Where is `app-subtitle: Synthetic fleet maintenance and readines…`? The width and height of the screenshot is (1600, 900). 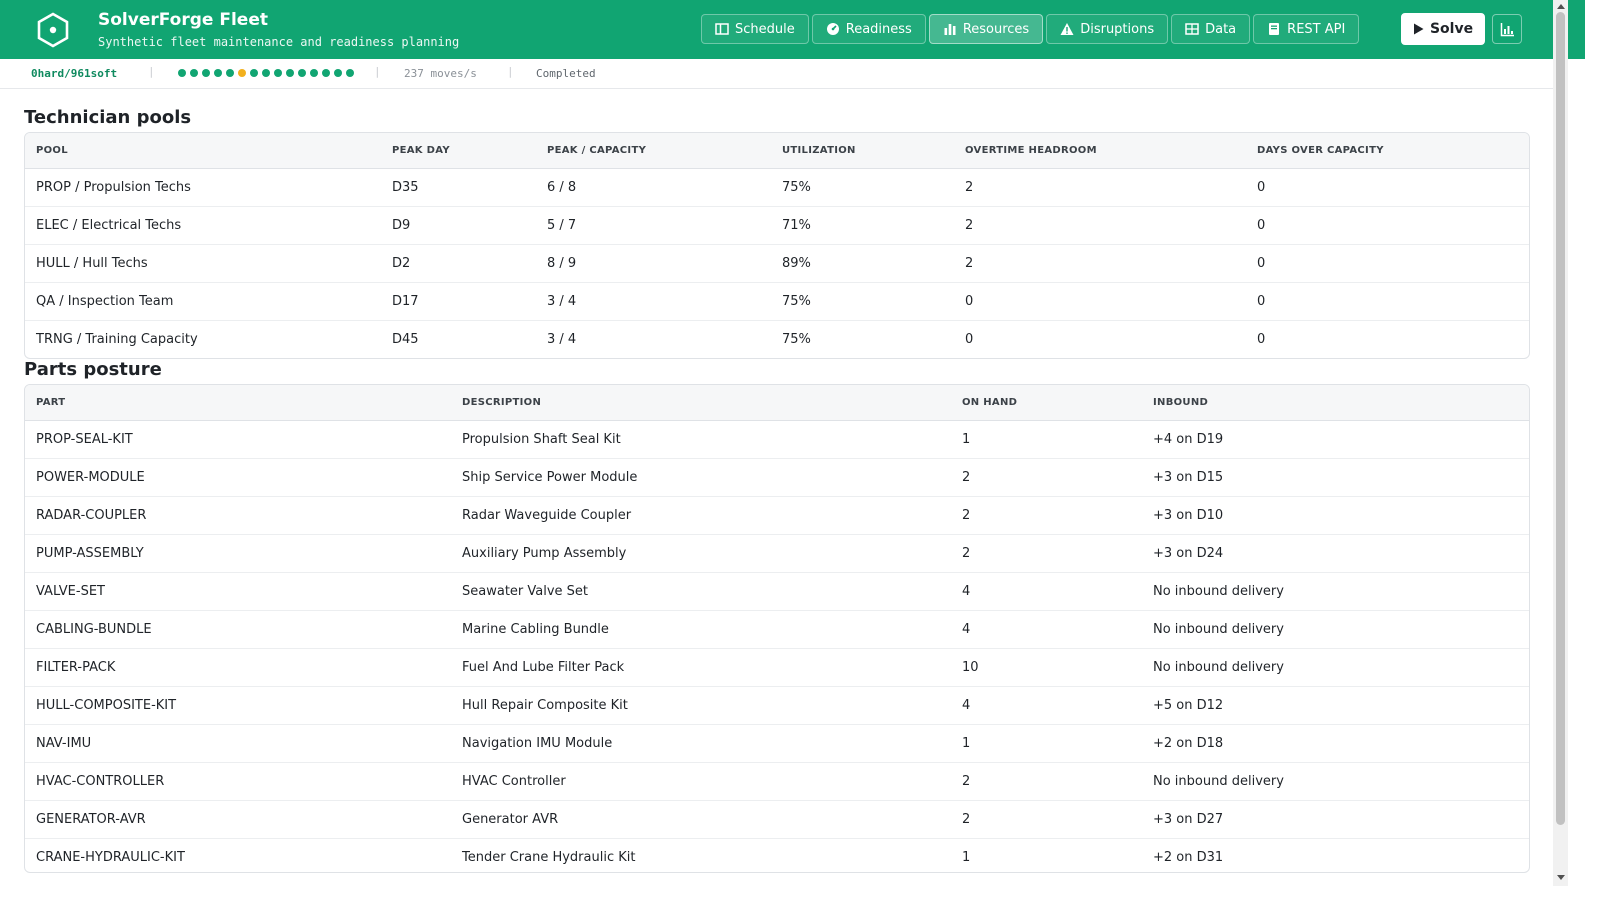
app-subtitle: Synthetic fleet maintenance and readines… is located at coordinates (279, 42).